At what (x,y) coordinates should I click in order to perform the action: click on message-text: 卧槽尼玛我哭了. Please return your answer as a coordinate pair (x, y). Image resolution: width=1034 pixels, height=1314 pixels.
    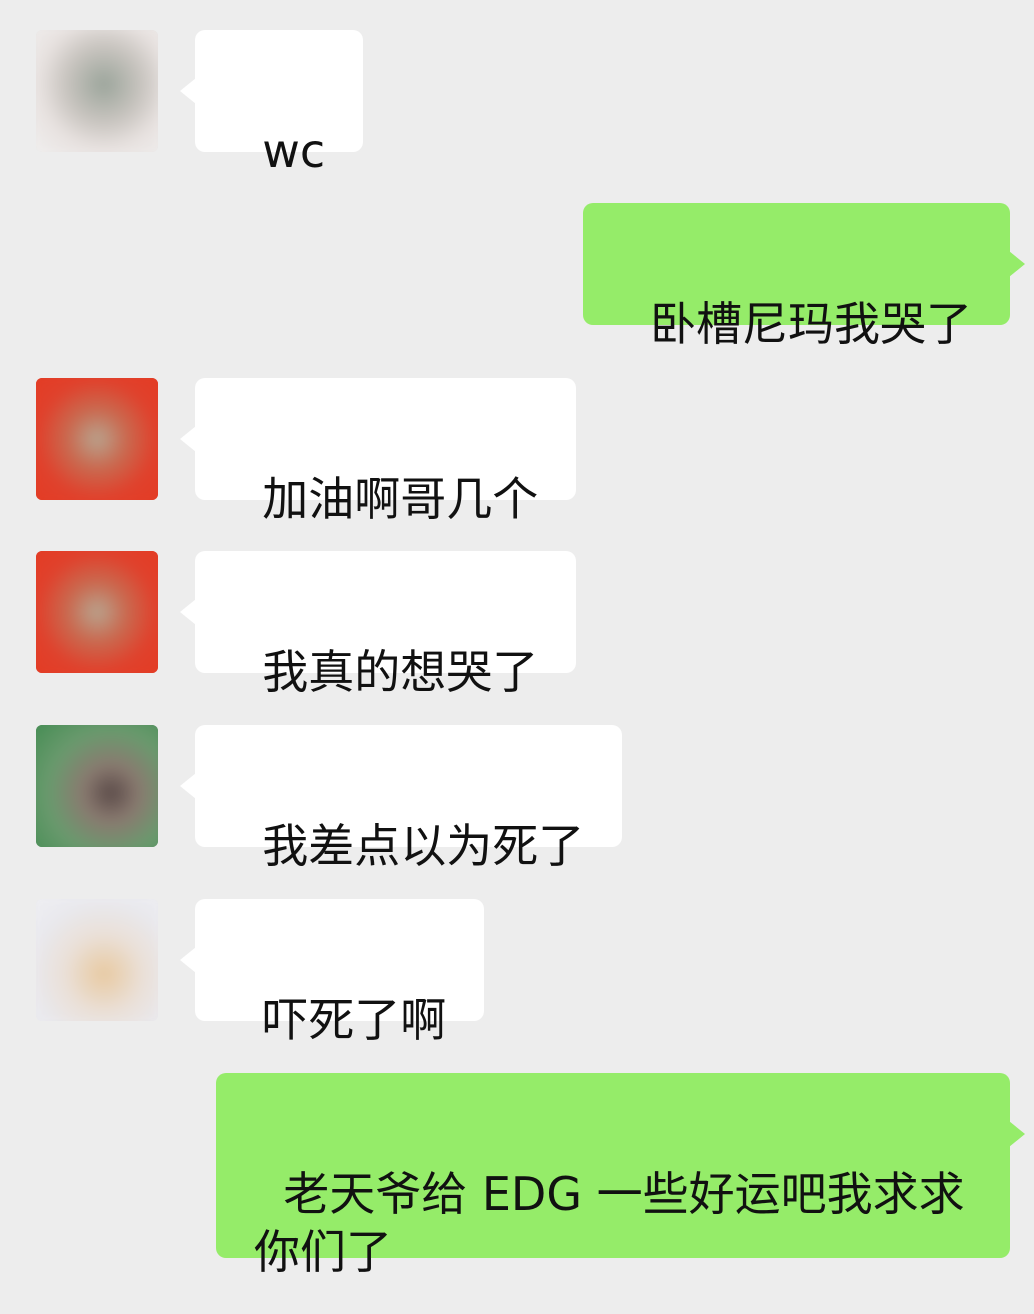
    Looking at the image, I should click on (811, 324).